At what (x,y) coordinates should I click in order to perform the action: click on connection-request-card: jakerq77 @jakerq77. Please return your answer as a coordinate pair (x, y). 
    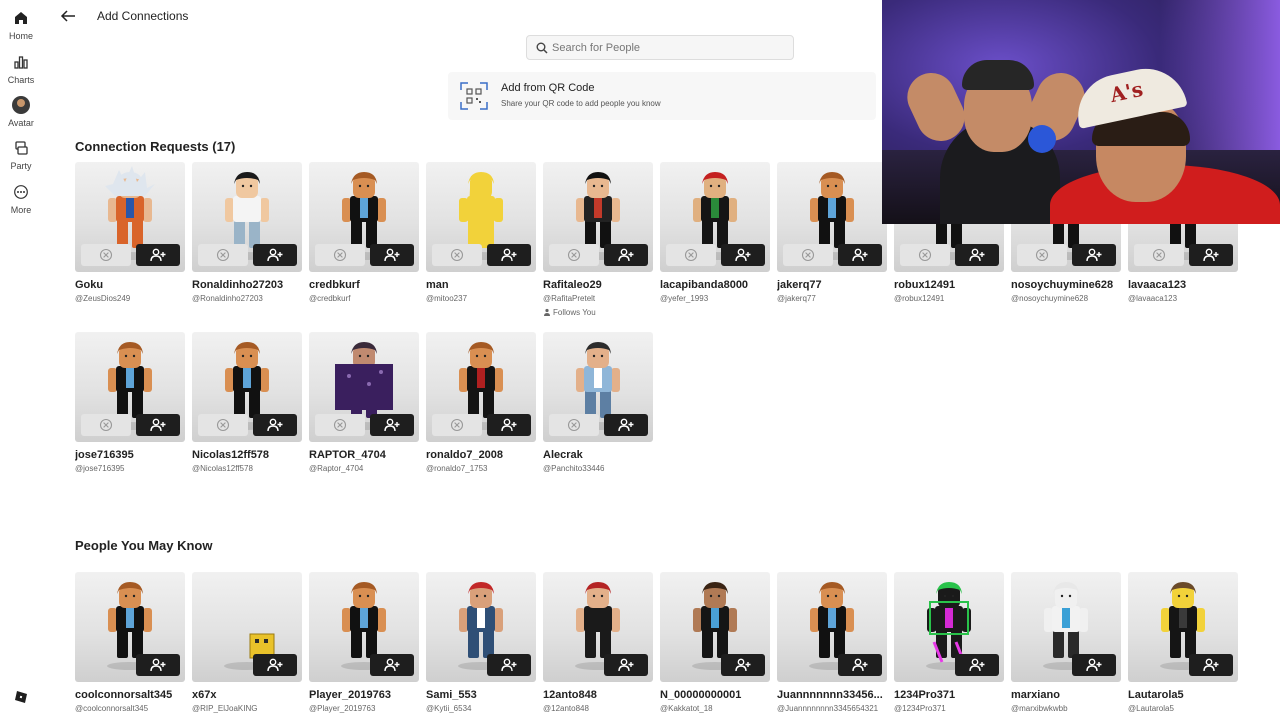
    Looking at the image, I should click on (832, 232).